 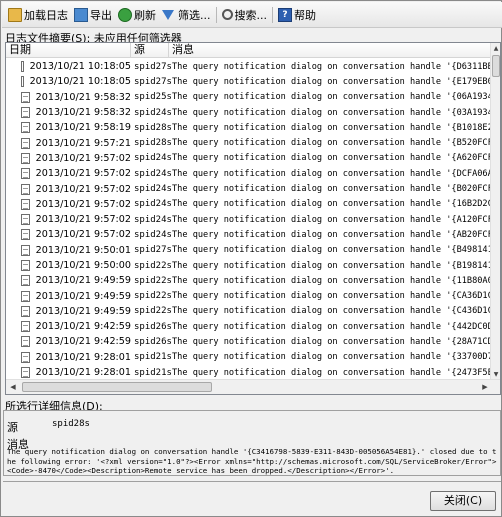 What do you see at coordinates (68, 250) in the screenshot?
I see `log-row-date: 2013/10/21 9:50:01` at bounding box center [68, 250].